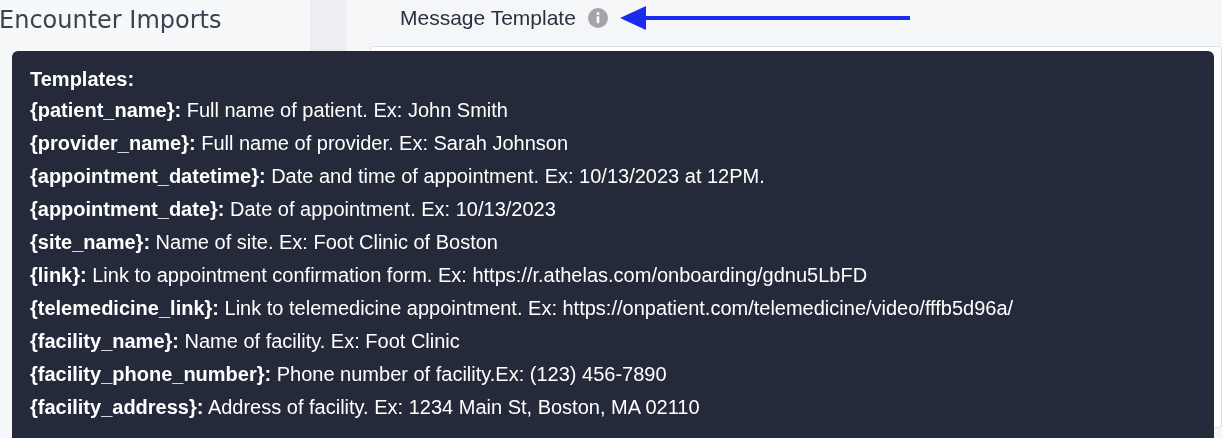  Describe the element at coordinates (397, 176) in the screenshot. I see `template-description: {appointment_datetime}: Date and time of appointment. Ex: 10/13/2023 at 12PM.` at that location.